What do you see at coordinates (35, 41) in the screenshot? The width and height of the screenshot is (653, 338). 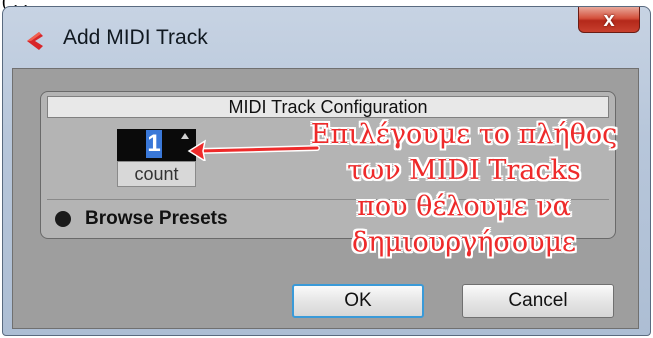 I see `cubase-logo-icon` at bounding box center [35, 41].